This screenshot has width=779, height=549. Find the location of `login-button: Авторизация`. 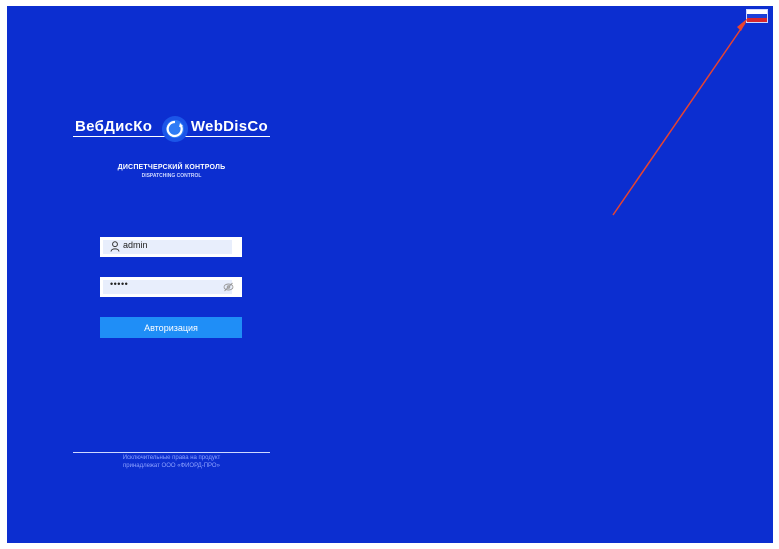

login-button: Авторизация is located at coordinates (171, 327).